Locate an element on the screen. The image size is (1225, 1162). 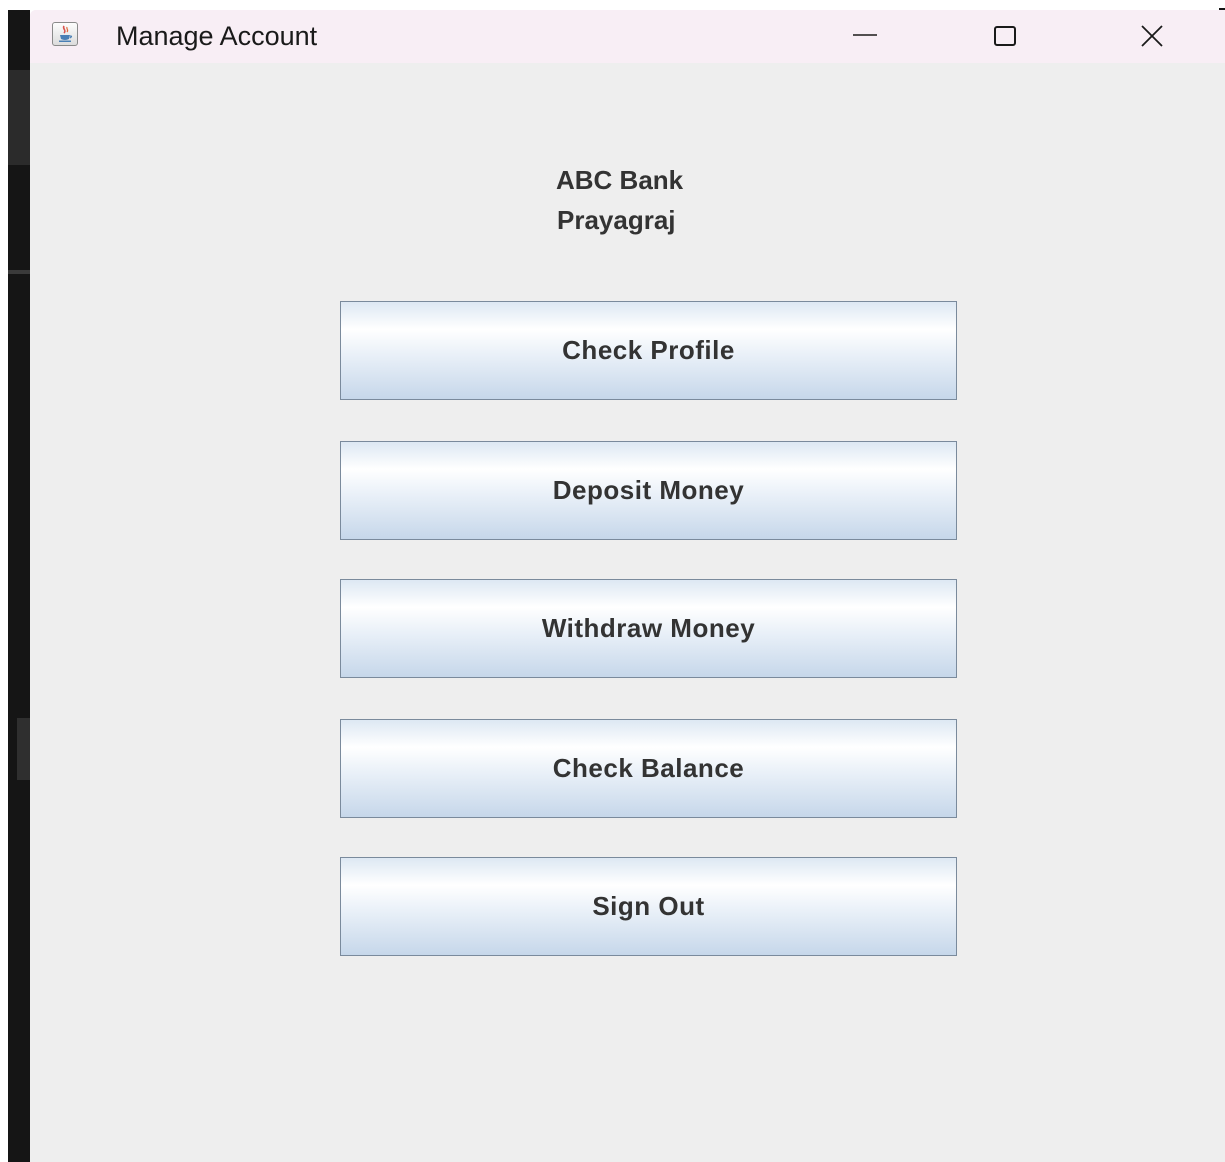
minimize-button is located at coordinates (865, 36).